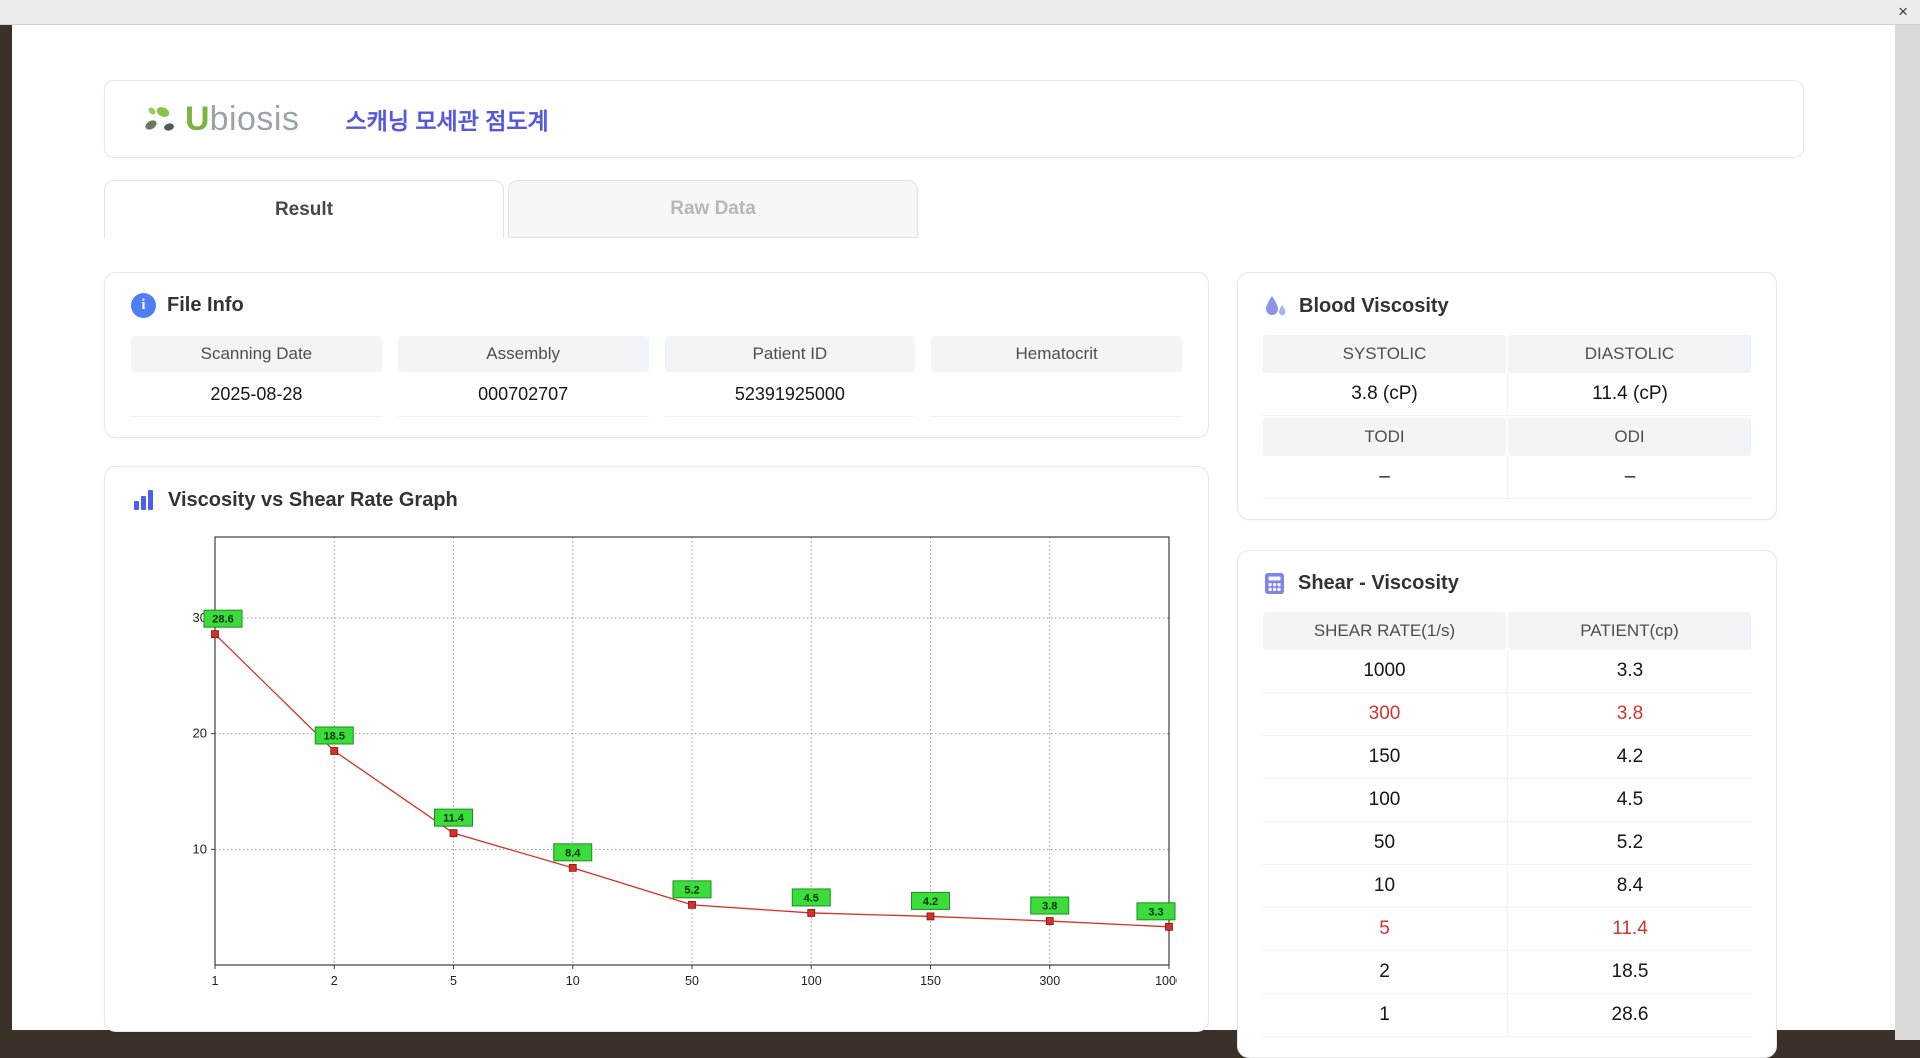 This screenshot has height=1058, width=1920. I want to click on svg-text: 150, so click(930, 981).